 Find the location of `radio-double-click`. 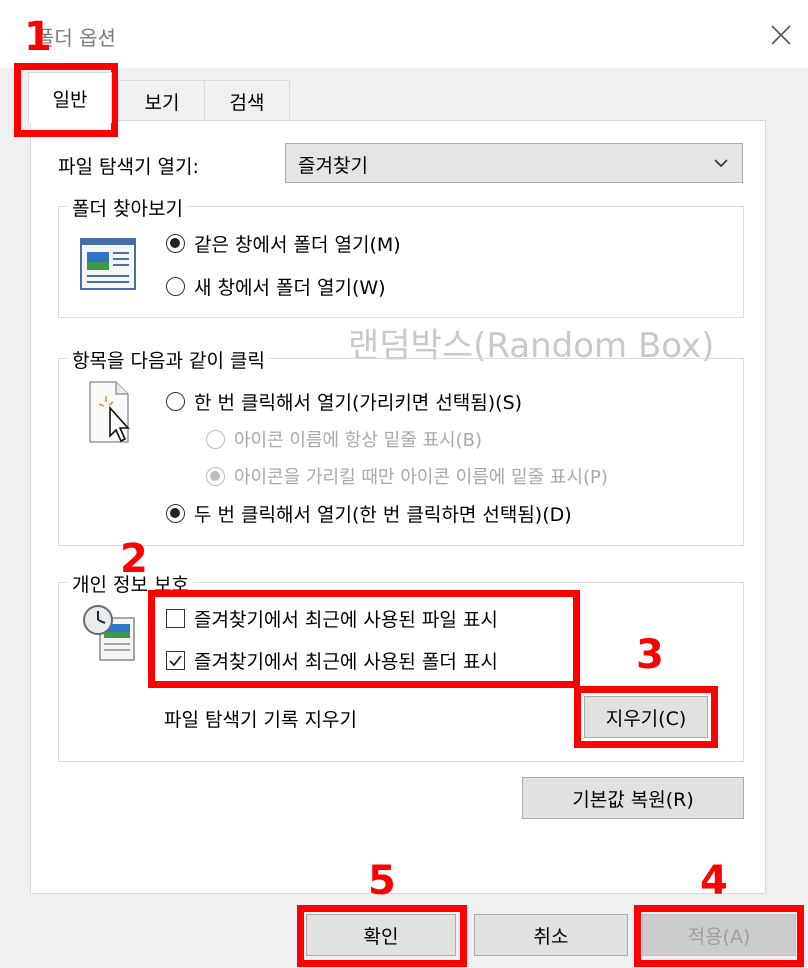

radio-double-click is located at coordinates (175, 513).